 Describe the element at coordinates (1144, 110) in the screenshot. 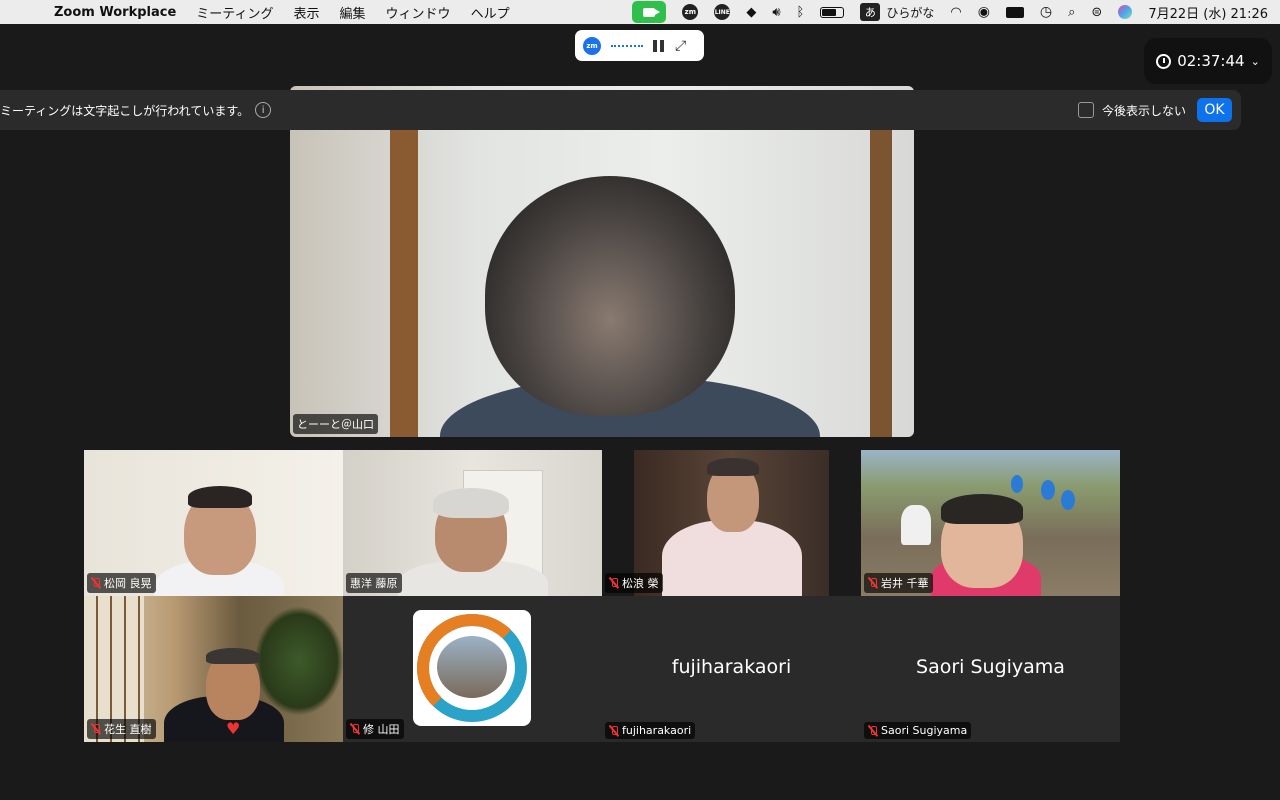

I see `dont-show-label: 今後表示しない` at that location.